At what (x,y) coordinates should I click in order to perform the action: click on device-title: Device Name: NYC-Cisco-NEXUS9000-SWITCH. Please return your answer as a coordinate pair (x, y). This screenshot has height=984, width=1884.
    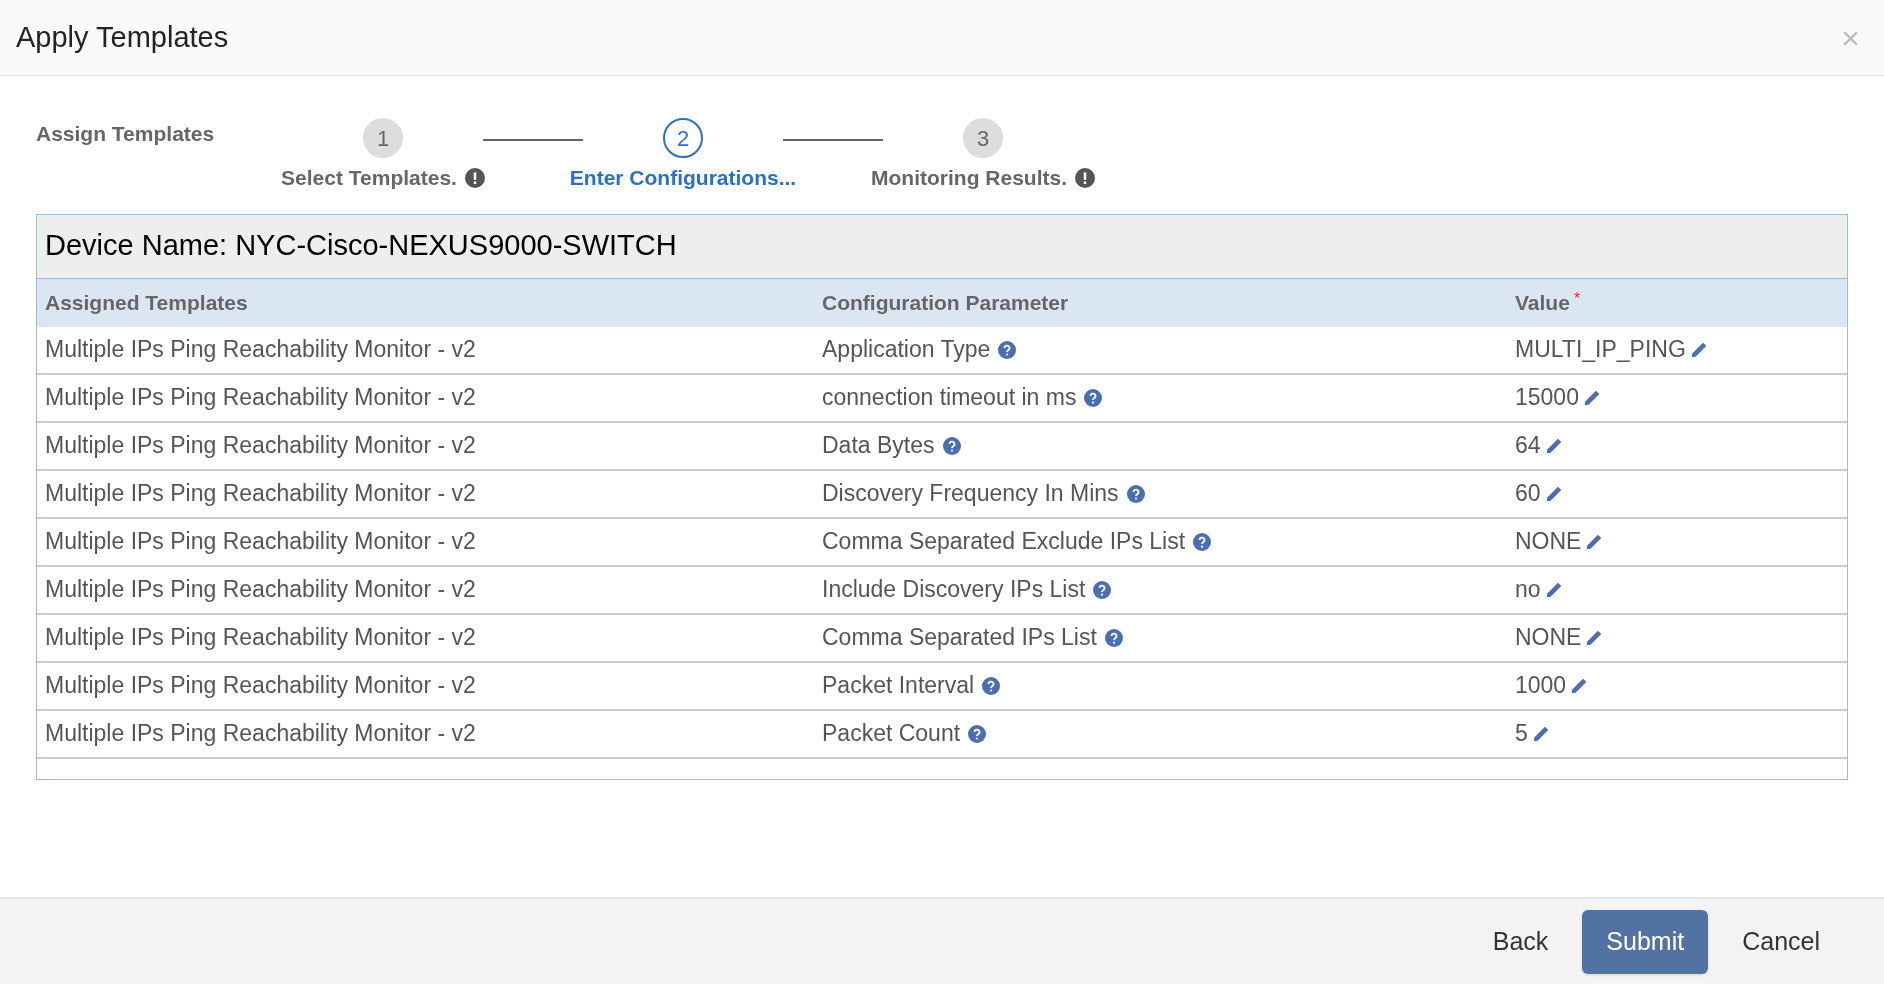
    Looking at the image, I should click on (942, 246).